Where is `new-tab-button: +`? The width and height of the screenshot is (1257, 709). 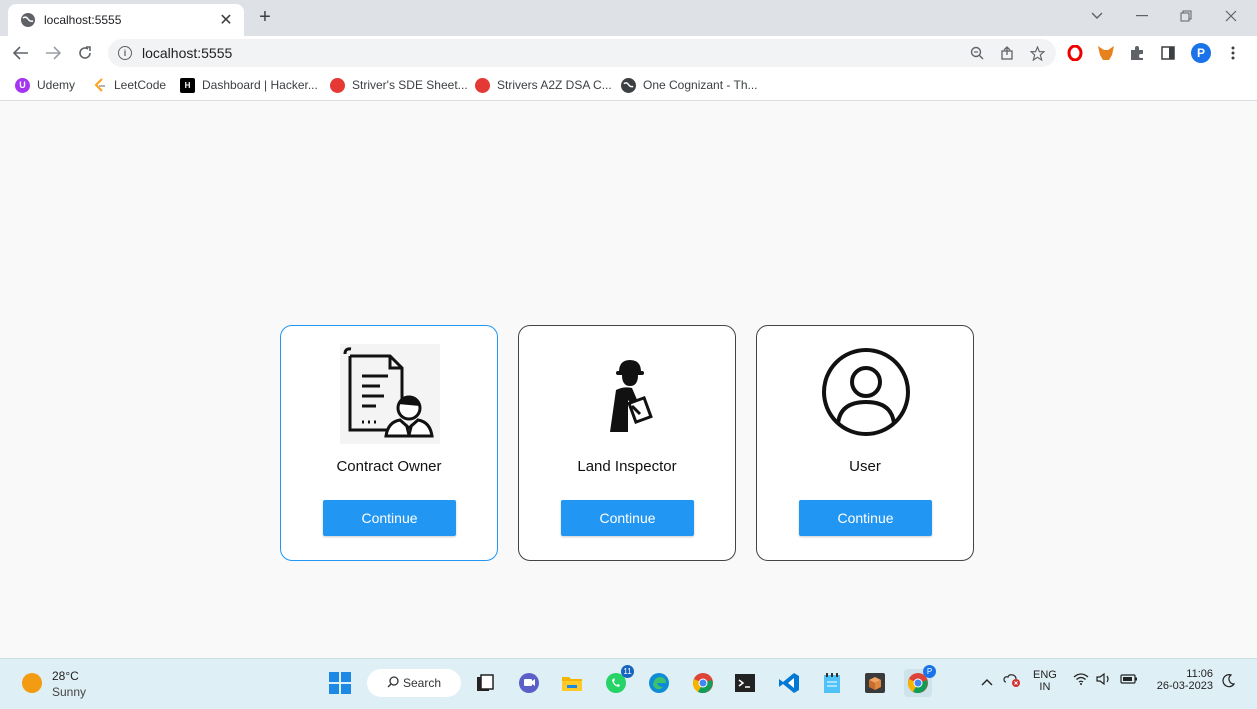
new-tab-button: + is located at coordinates (265, 17).